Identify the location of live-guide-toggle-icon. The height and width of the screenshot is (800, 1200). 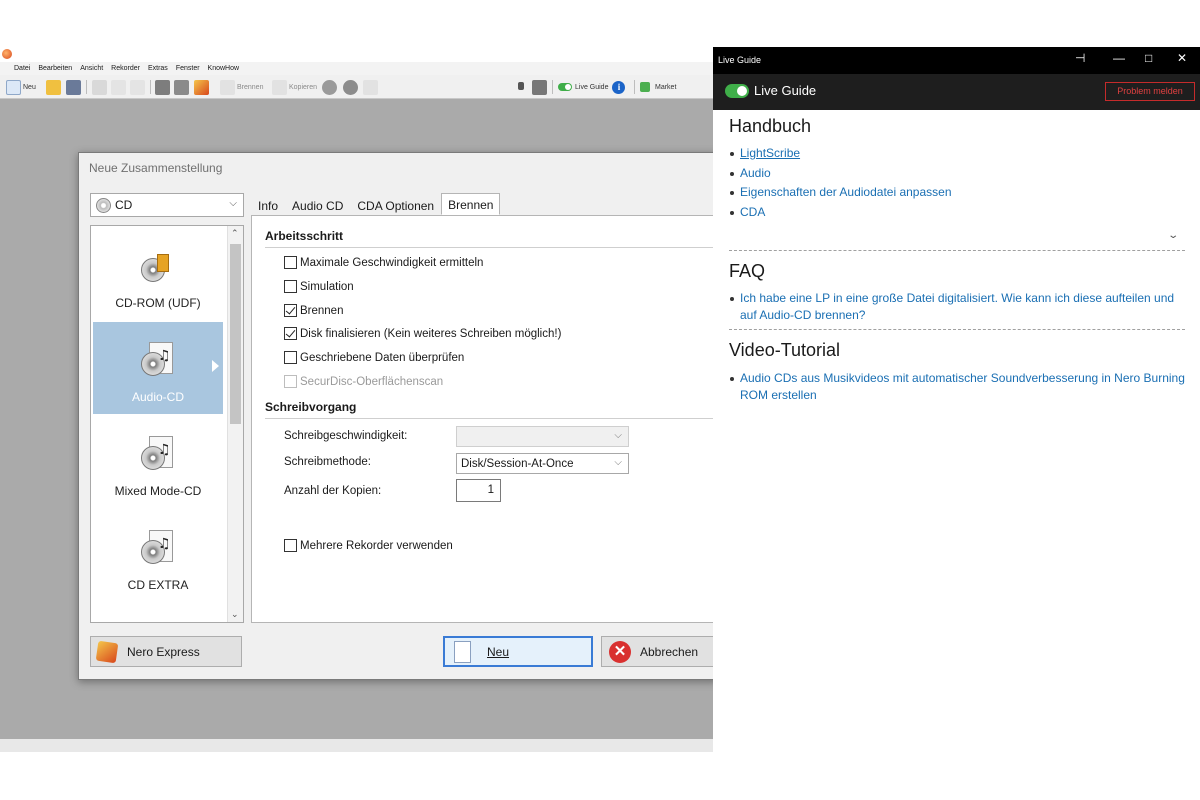
(565, 87).